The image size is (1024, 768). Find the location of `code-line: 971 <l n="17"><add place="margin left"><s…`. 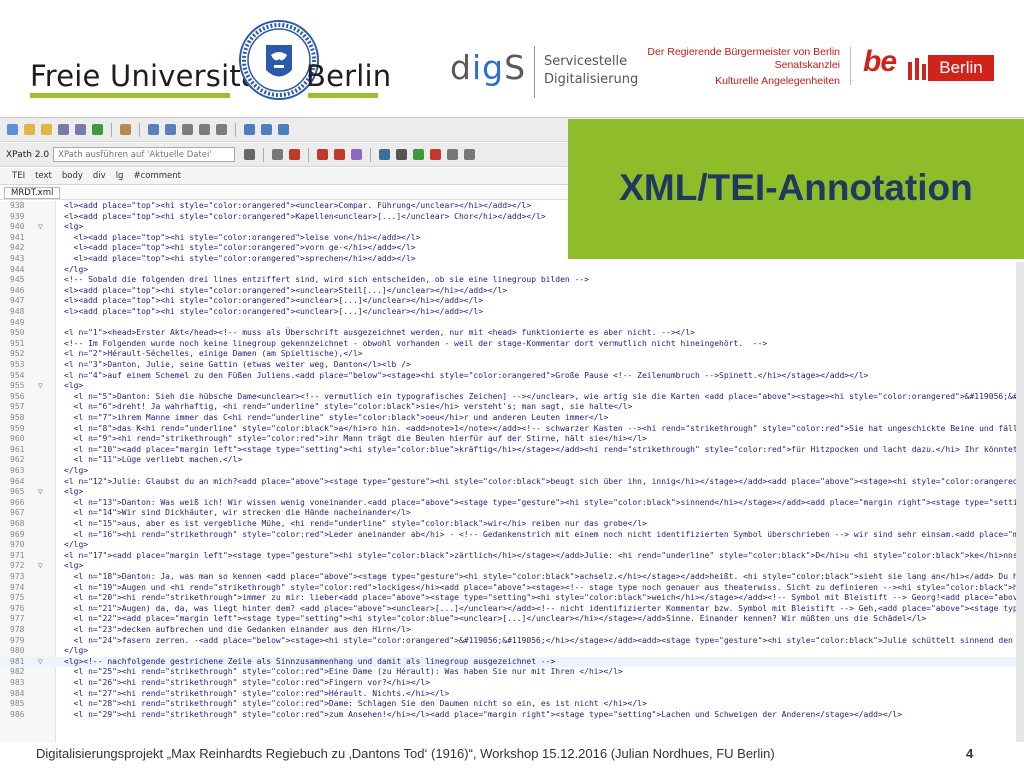

code-line: 971 <l n="17"><add place="margin left"><s… is located at coordinates (512, 556).